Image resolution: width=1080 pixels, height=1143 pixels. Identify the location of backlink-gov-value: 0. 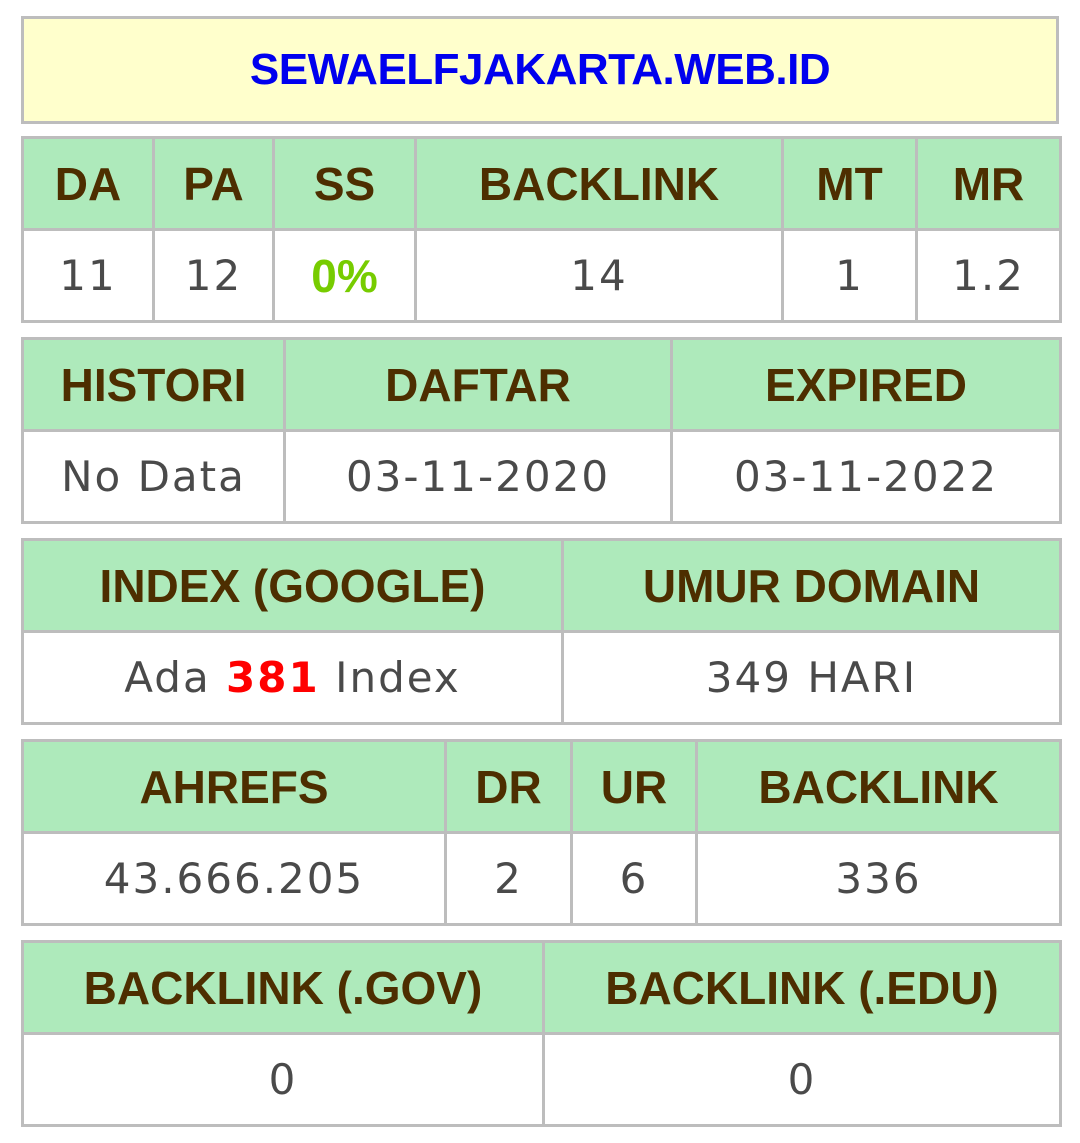
(283, 1079).